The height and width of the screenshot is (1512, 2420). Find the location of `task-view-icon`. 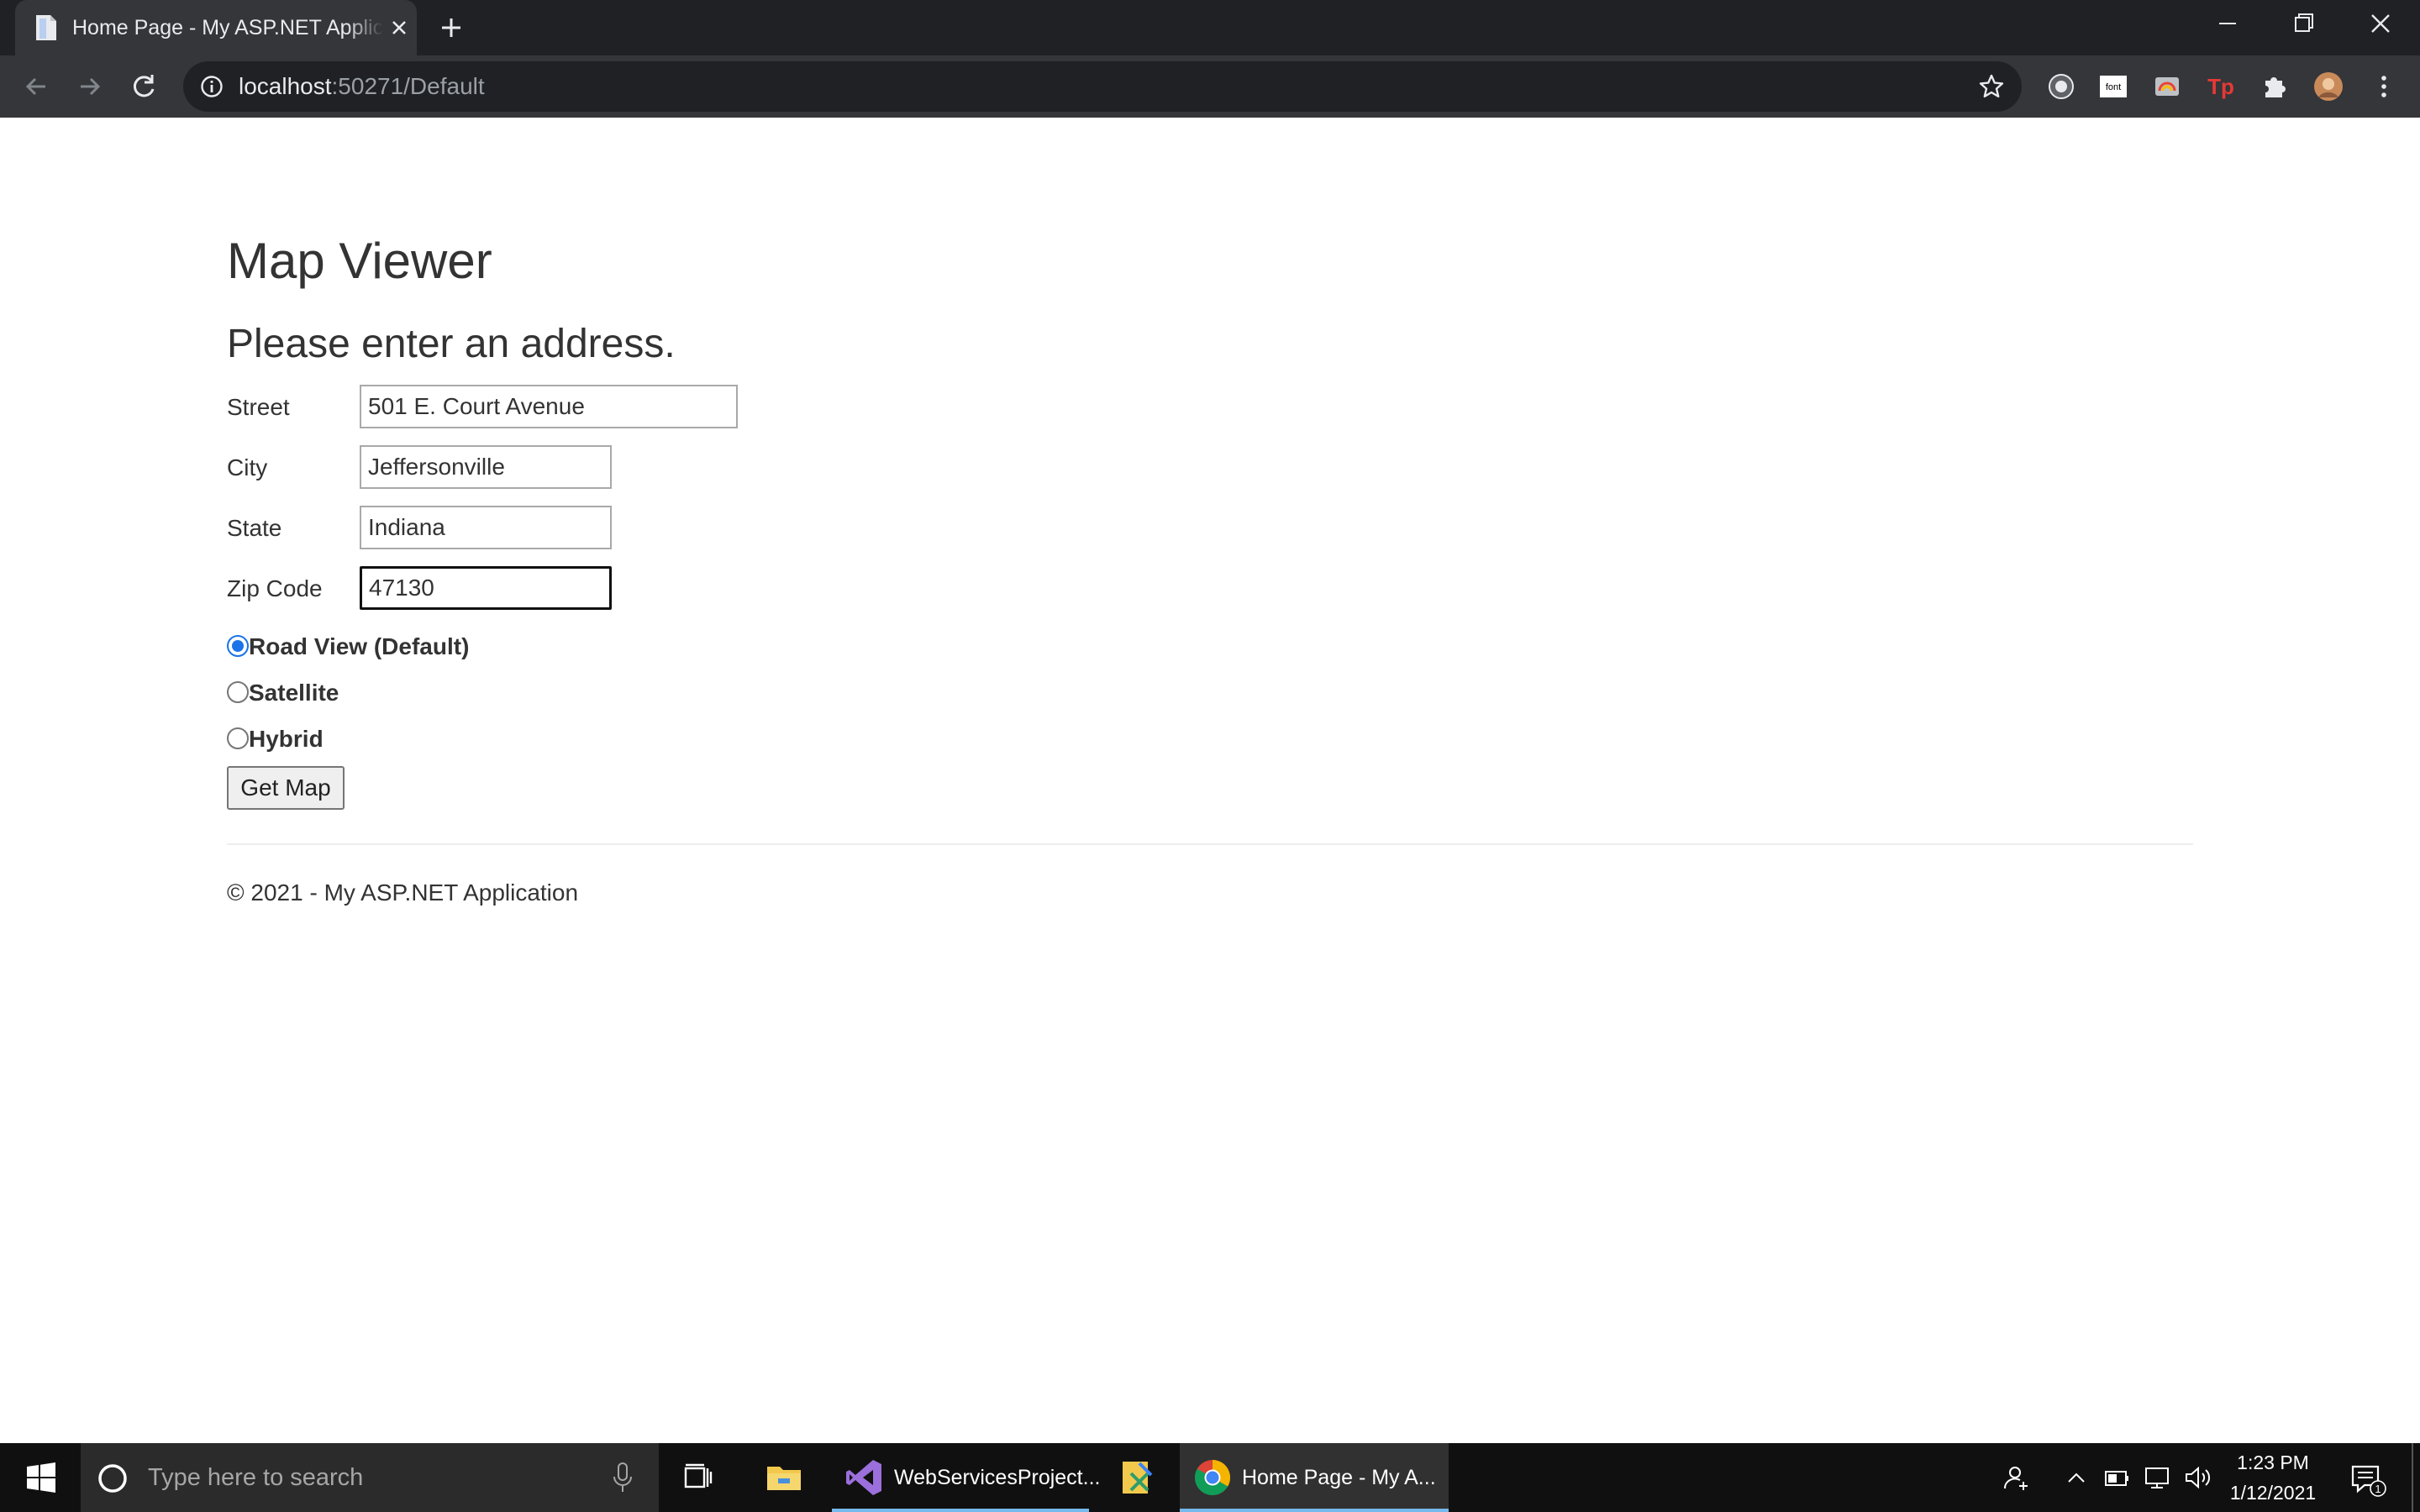

task-view-icon is located at coordinates (698, 1478).